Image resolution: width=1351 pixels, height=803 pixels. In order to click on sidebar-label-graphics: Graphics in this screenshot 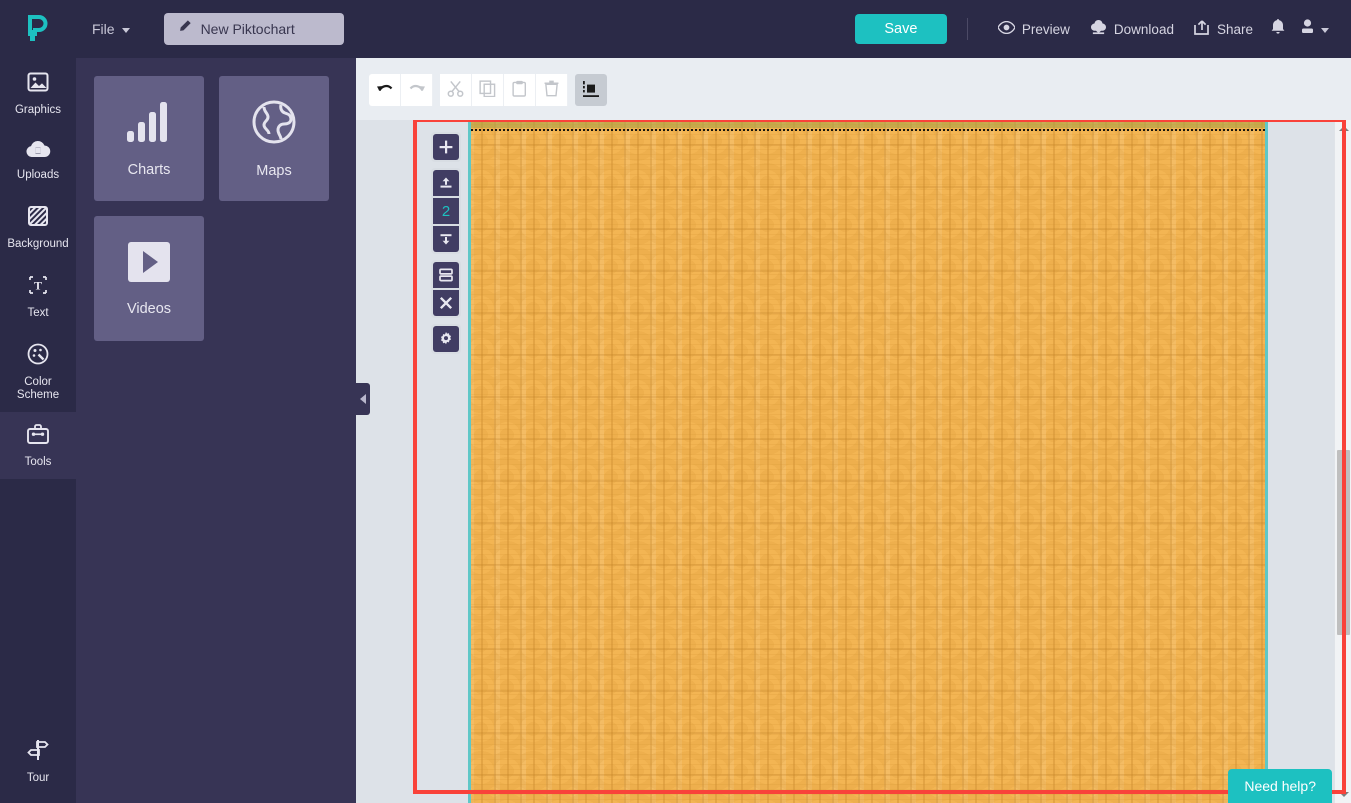, I will do `click(38, 110)`.